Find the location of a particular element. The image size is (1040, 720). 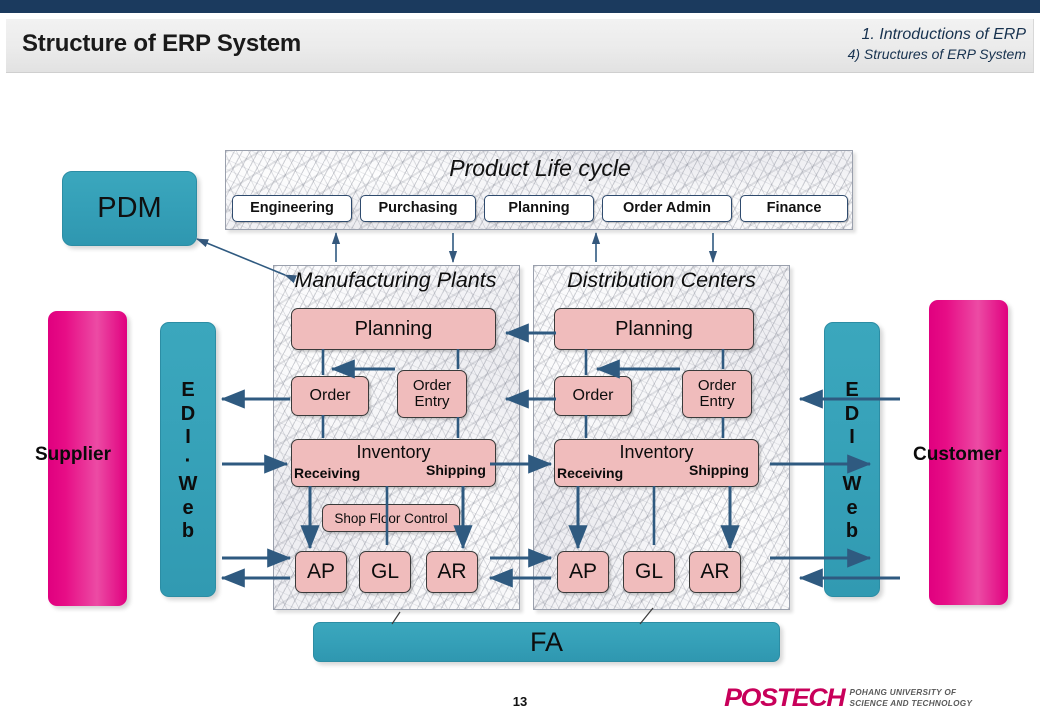

mp-ar-box: AR is located at coordinates (452, 572).